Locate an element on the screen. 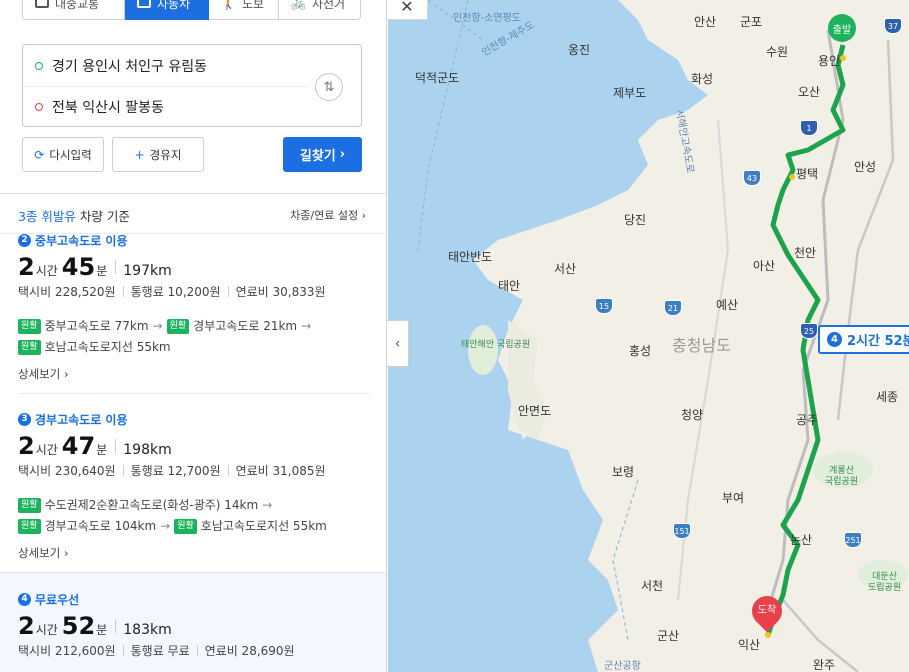  map-label: 안성 is located at coordinates (865, 167).